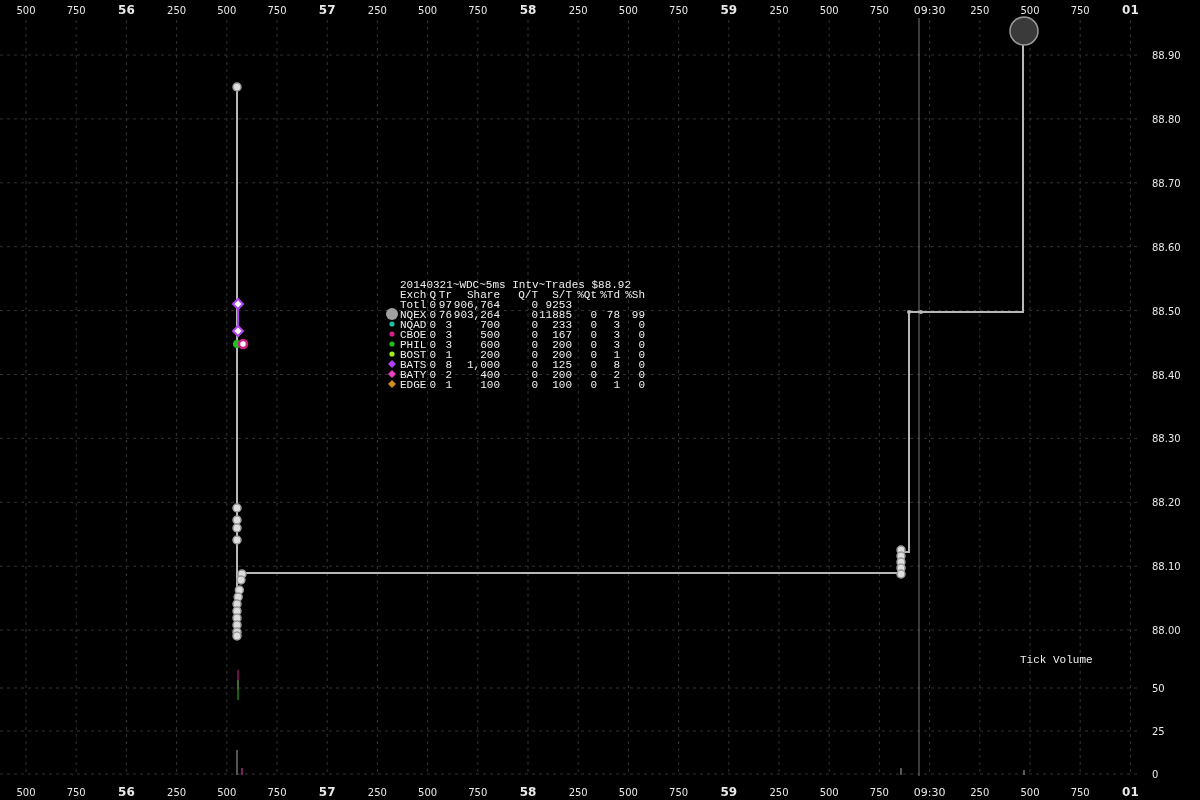 The width and height of the screenshot is (1200, 800). Describe the element at coordinates (413, 345) in the screenshot. I see `legend-cell: PHIL` at that location.